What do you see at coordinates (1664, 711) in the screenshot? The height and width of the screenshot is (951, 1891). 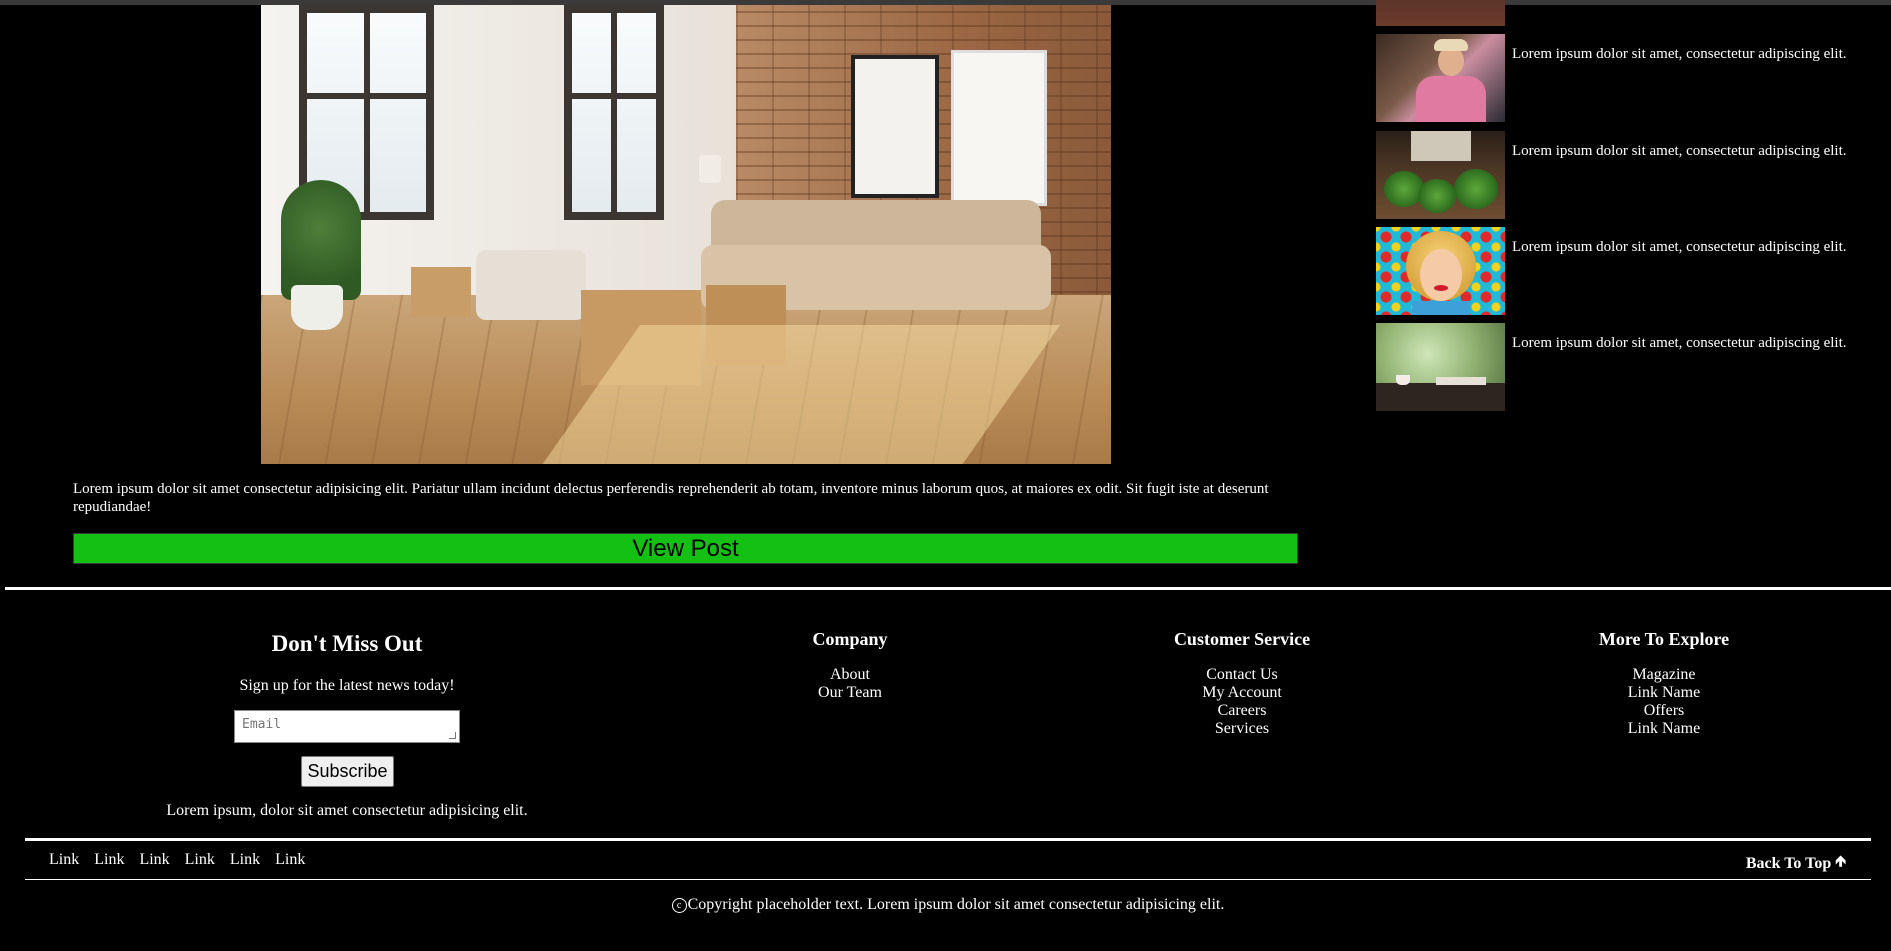 I see `footer-link-offers: Offers` at bounding box center [1664, 711].